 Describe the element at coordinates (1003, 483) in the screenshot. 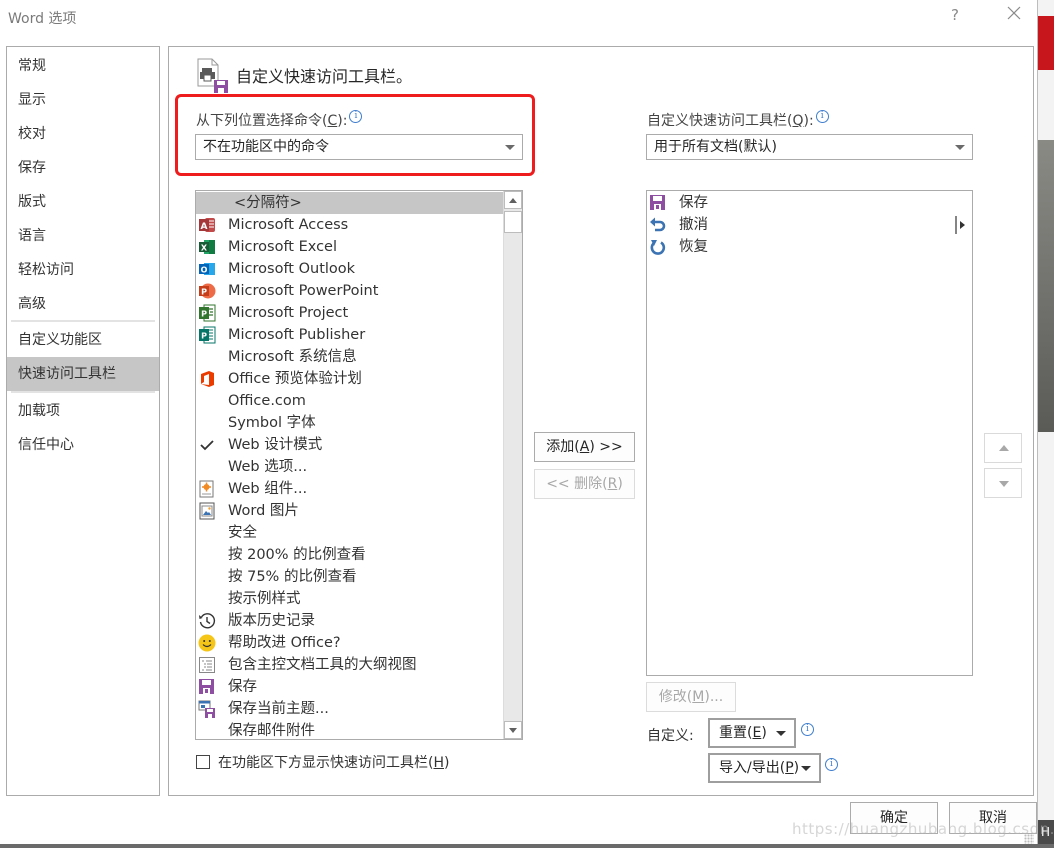

I see `move-down-button` at that location.